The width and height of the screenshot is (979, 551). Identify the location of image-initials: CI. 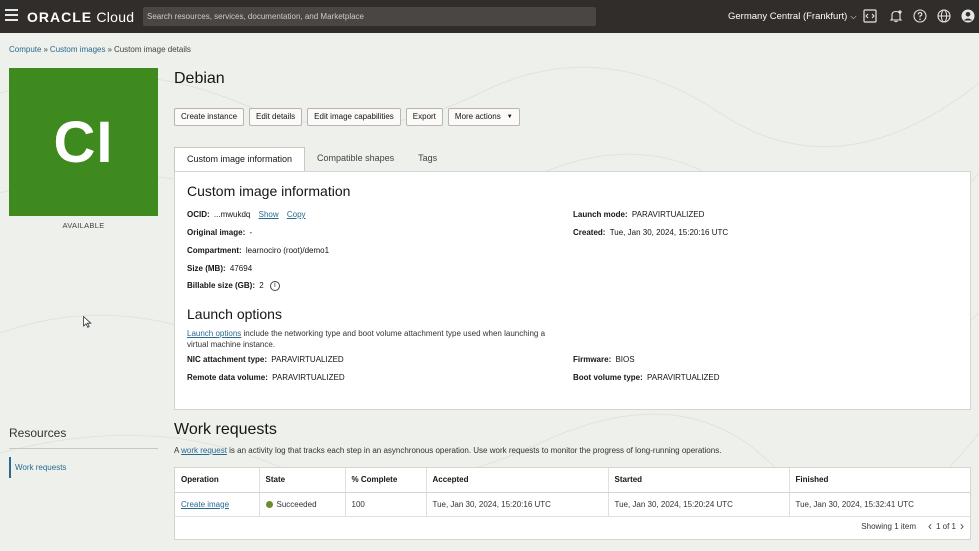
(83, 142).